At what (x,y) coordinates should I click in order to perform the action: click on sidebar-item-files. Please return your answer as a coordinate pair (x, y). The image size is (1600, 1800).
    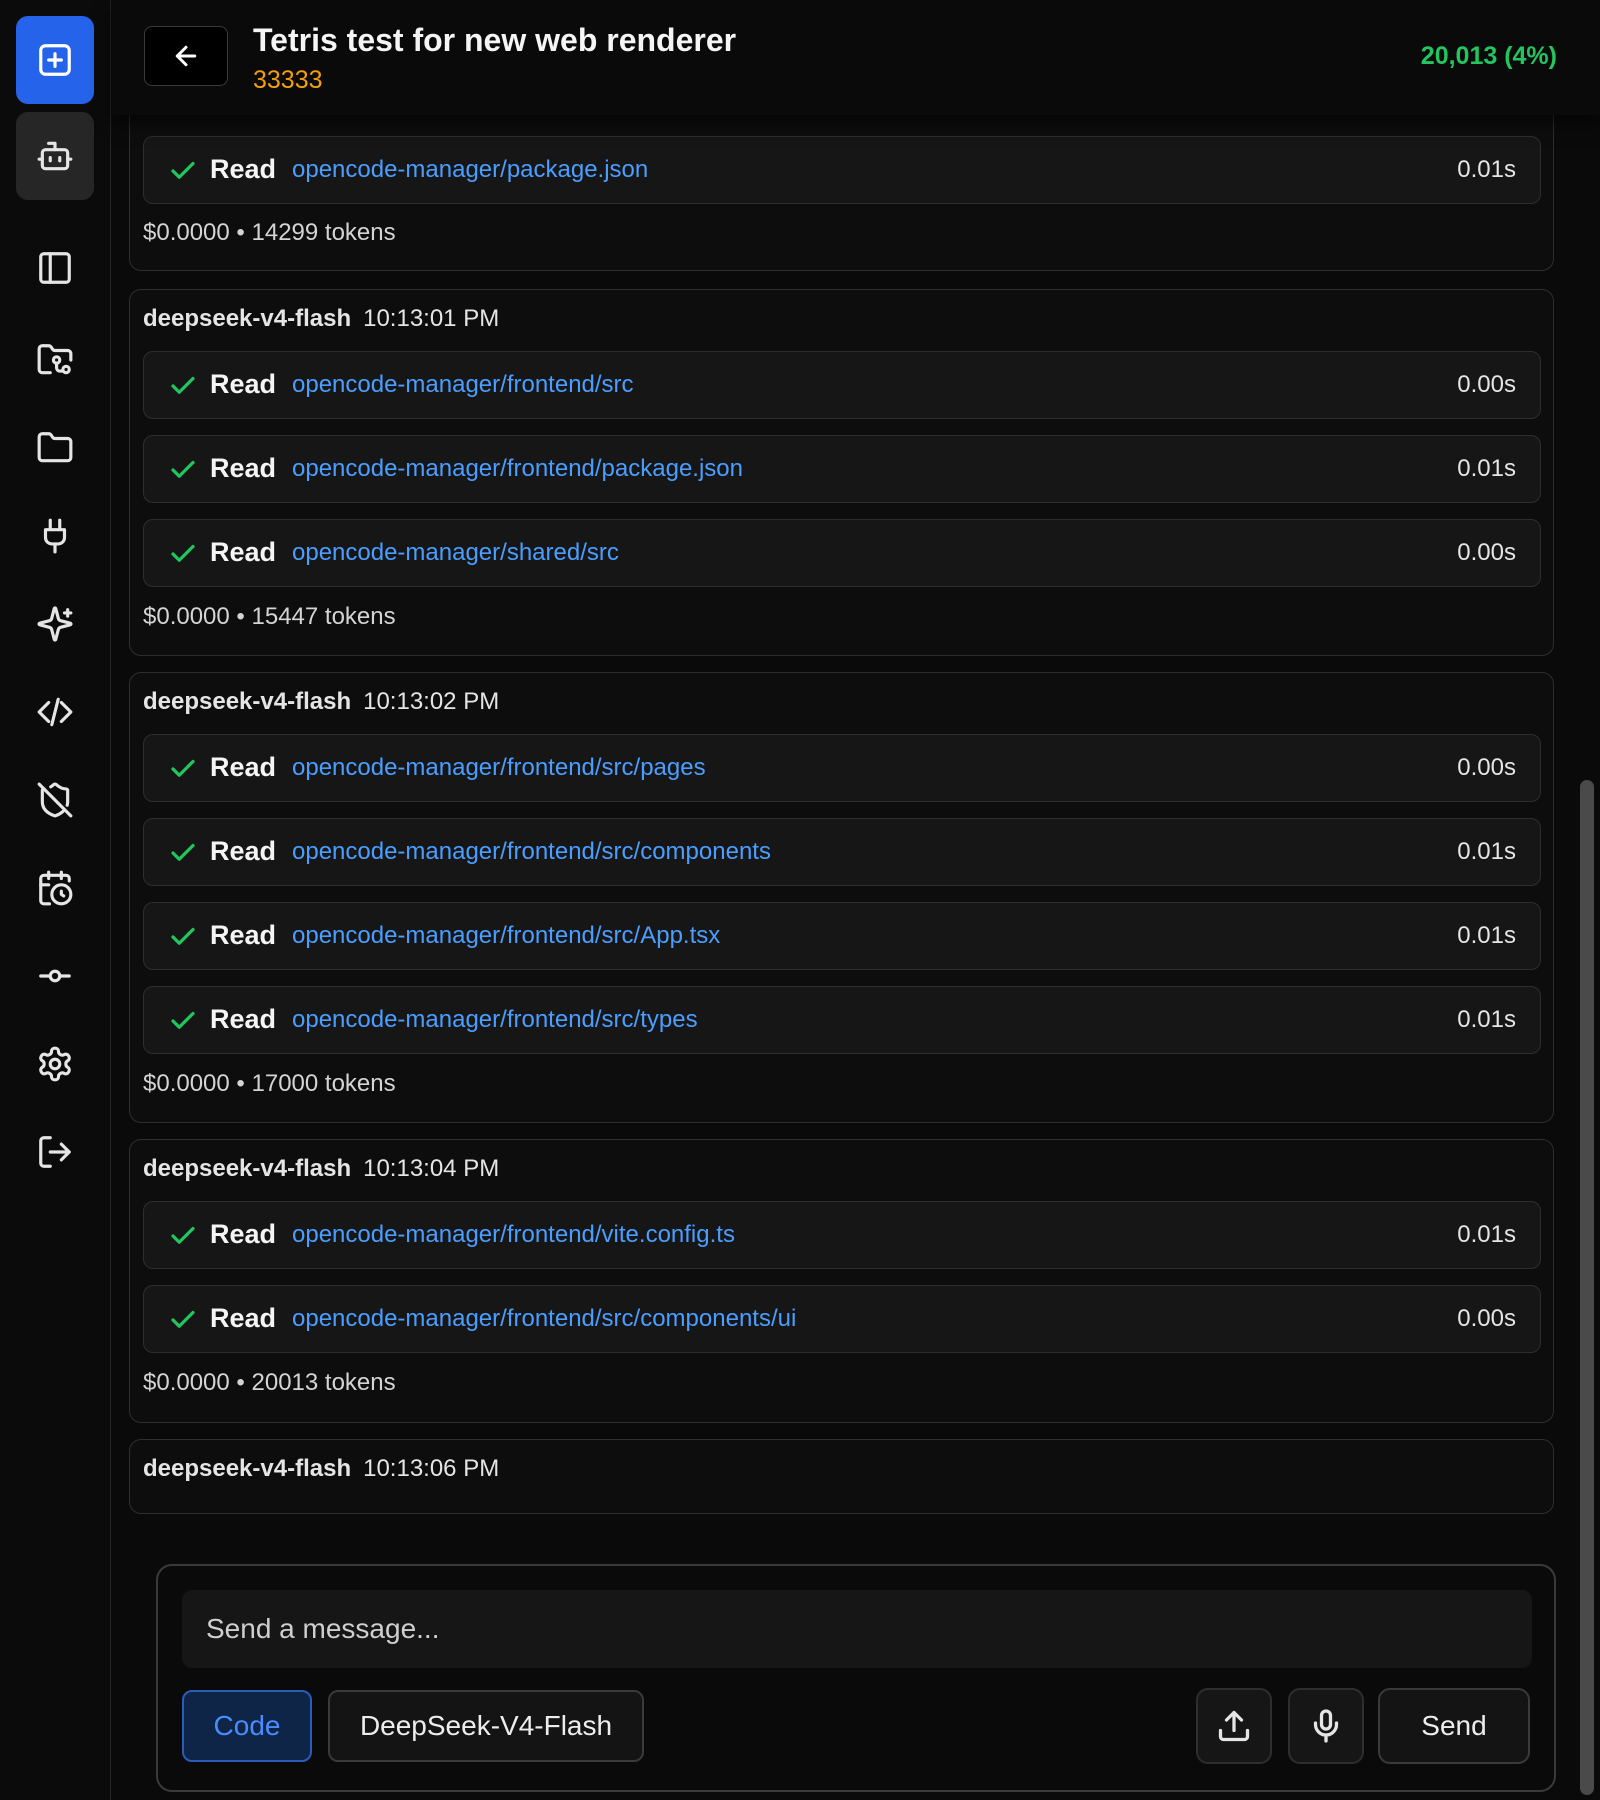
    Looking at the image, I should click on (55, 448).